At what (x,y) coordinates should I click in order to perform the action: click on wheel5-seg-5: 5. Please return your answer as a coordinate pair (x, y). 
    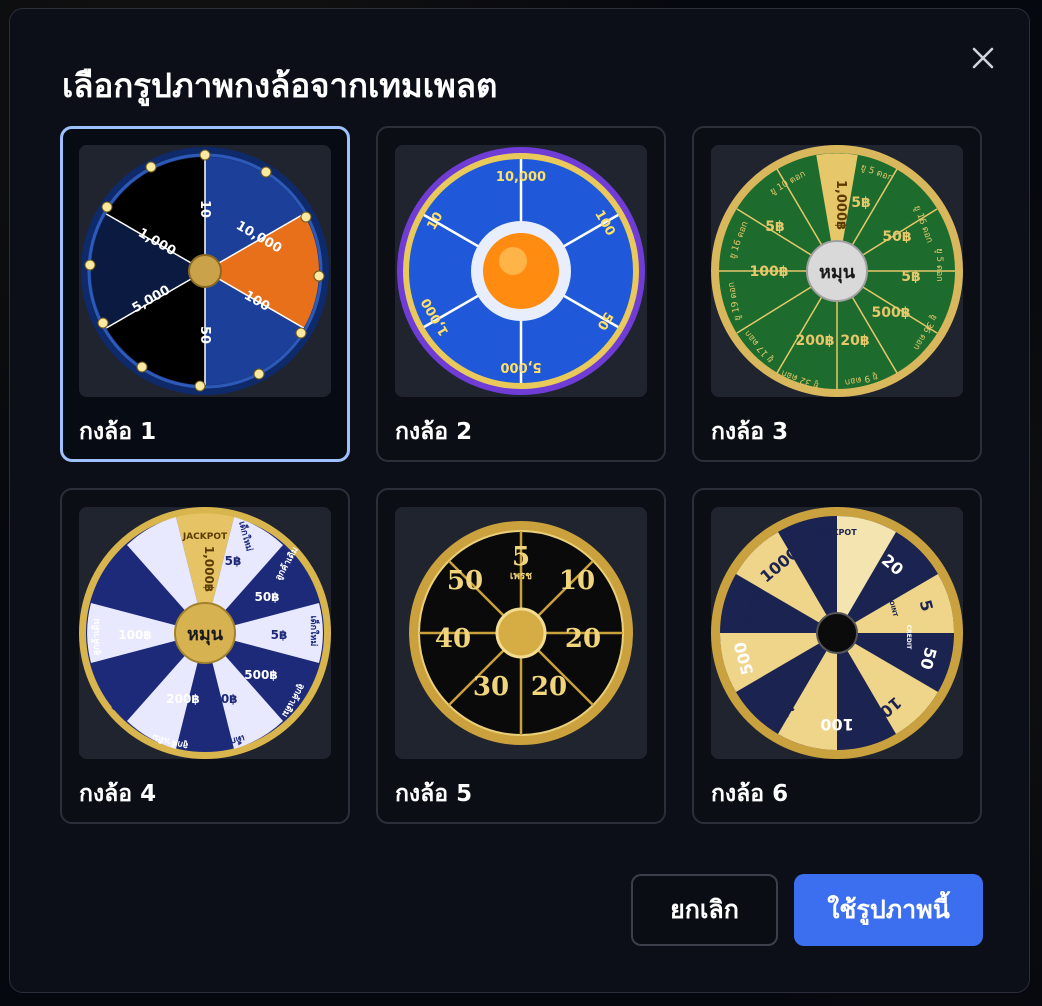
    Looking at the image, I should click on (521, 557).